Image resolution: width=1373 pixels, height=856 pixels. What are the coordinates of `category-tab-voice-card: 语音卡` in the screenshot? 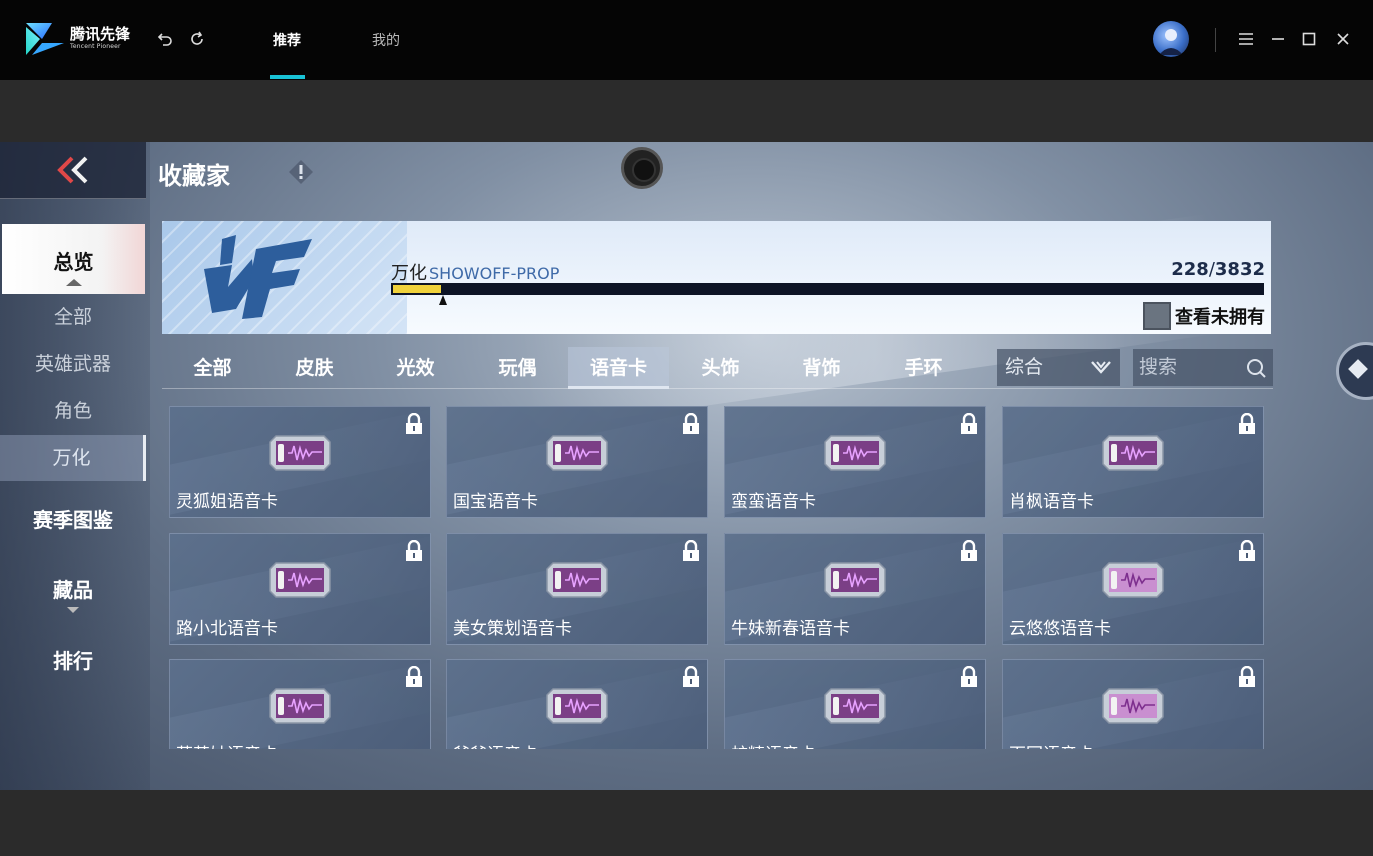 It's located at (618, 368).